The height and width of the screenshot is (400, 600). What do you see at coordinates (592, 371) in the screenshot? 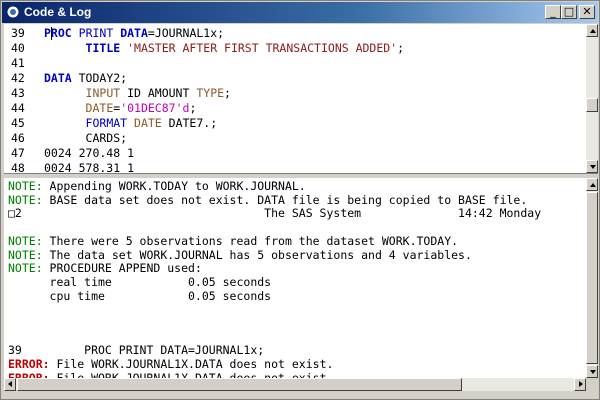
I see `log-scroll-down-button` at bounding box center [592, 371].